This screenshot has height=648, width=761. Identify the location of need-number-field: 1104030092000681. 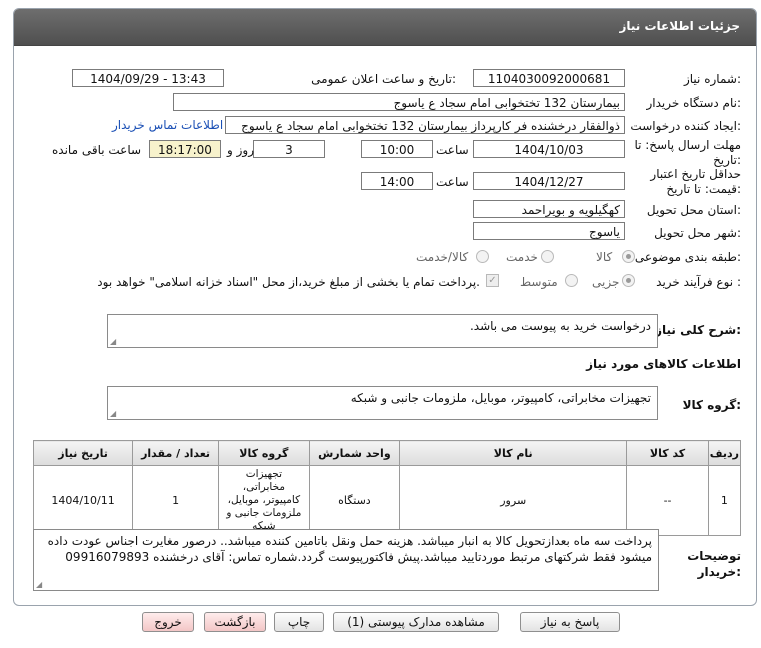
(549, 78).